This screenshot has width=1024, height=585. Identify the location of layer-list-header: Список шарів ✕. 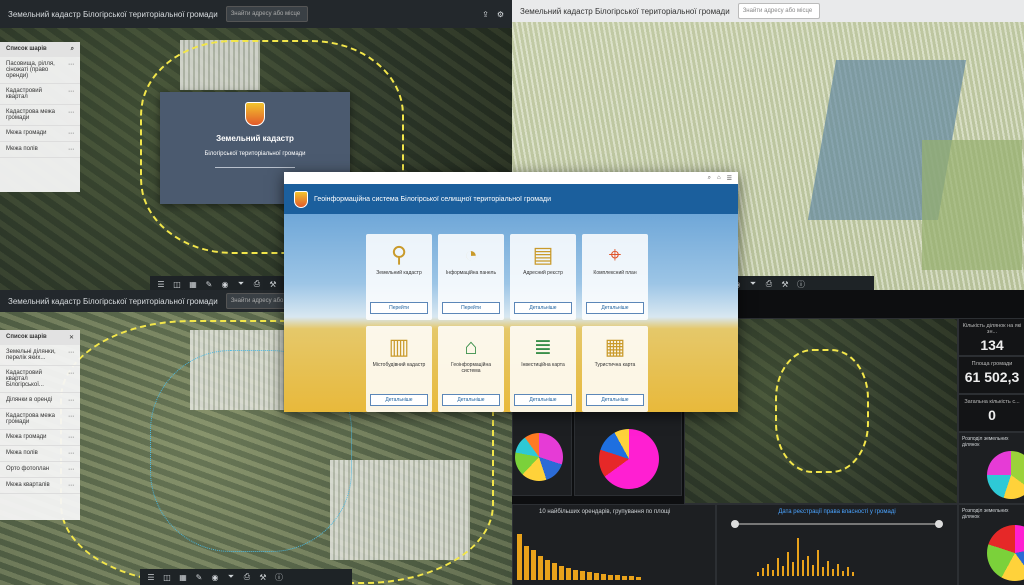
(40, 337).